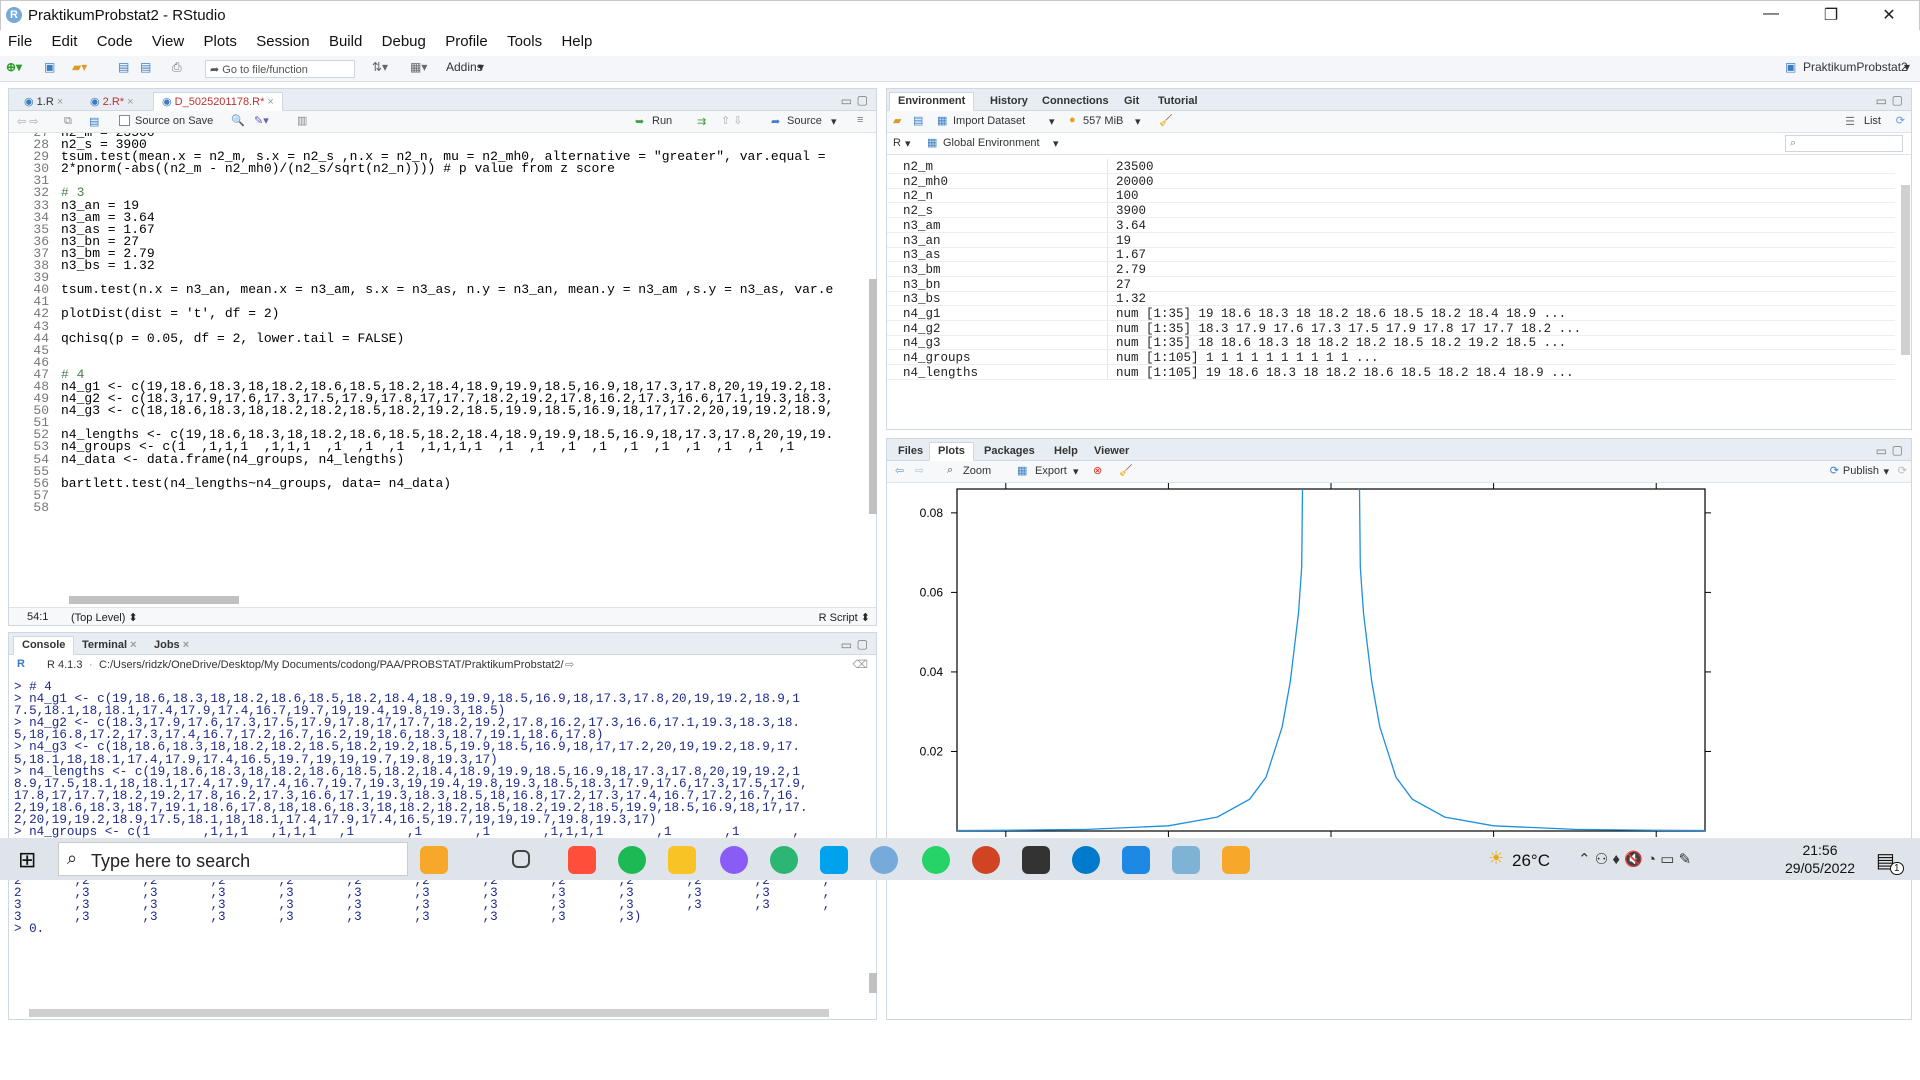 The width and height of the screenshot is (1920, 1080). Describe the element at coordinates (989, 121) in the screenshot. I see `import-dataset-button: Import Dataset` at that location.